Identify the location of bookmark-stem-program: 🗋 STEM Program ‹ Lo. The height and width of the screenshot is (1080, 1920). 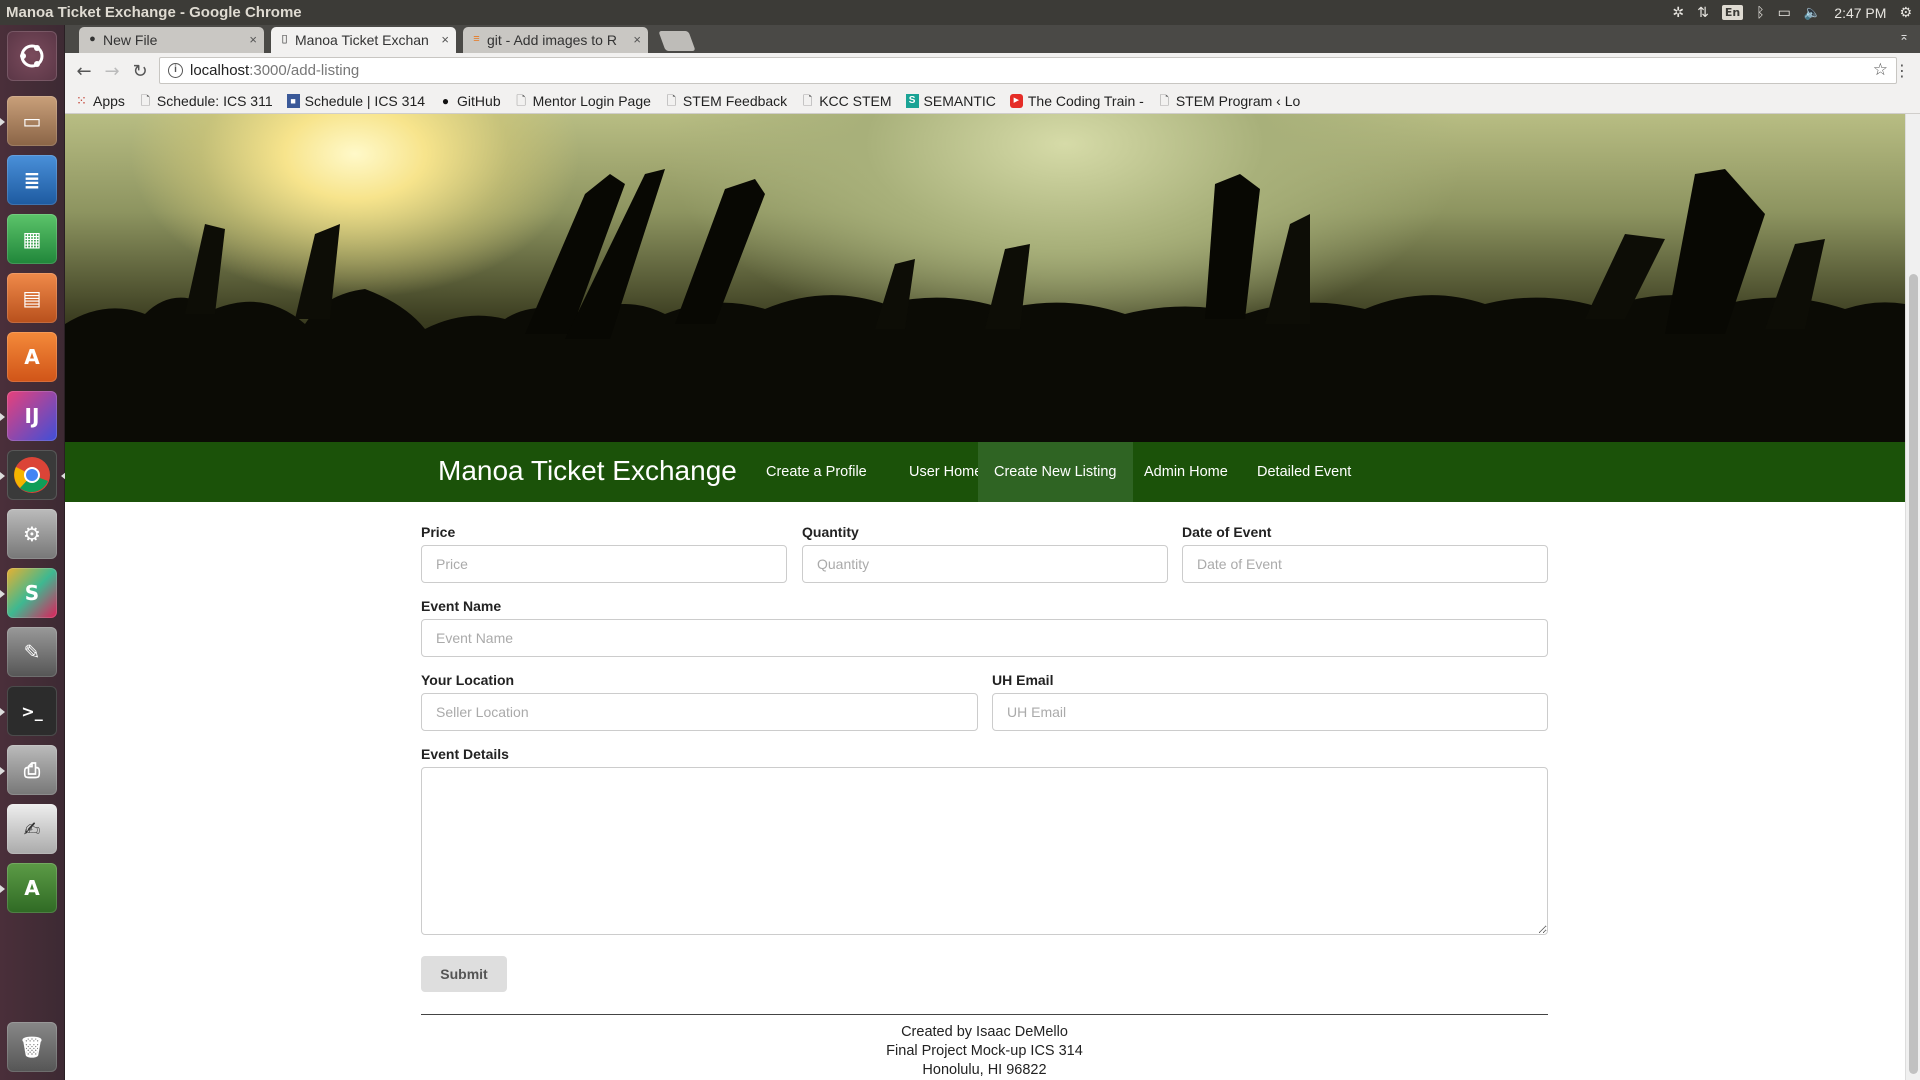
(1229, 101).